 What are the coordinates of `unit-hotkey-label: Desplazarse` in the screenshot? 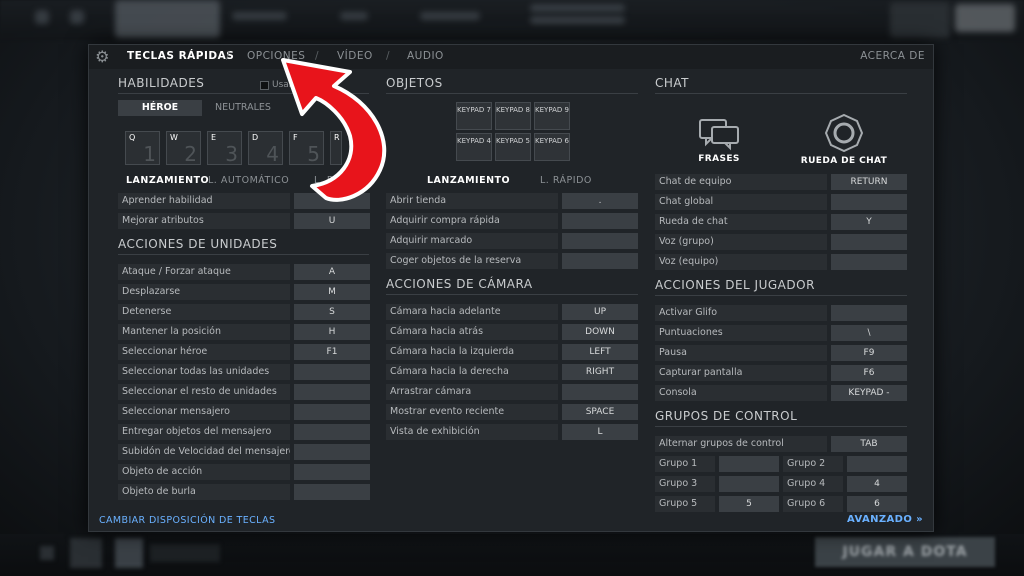 It's located at (204, 292).